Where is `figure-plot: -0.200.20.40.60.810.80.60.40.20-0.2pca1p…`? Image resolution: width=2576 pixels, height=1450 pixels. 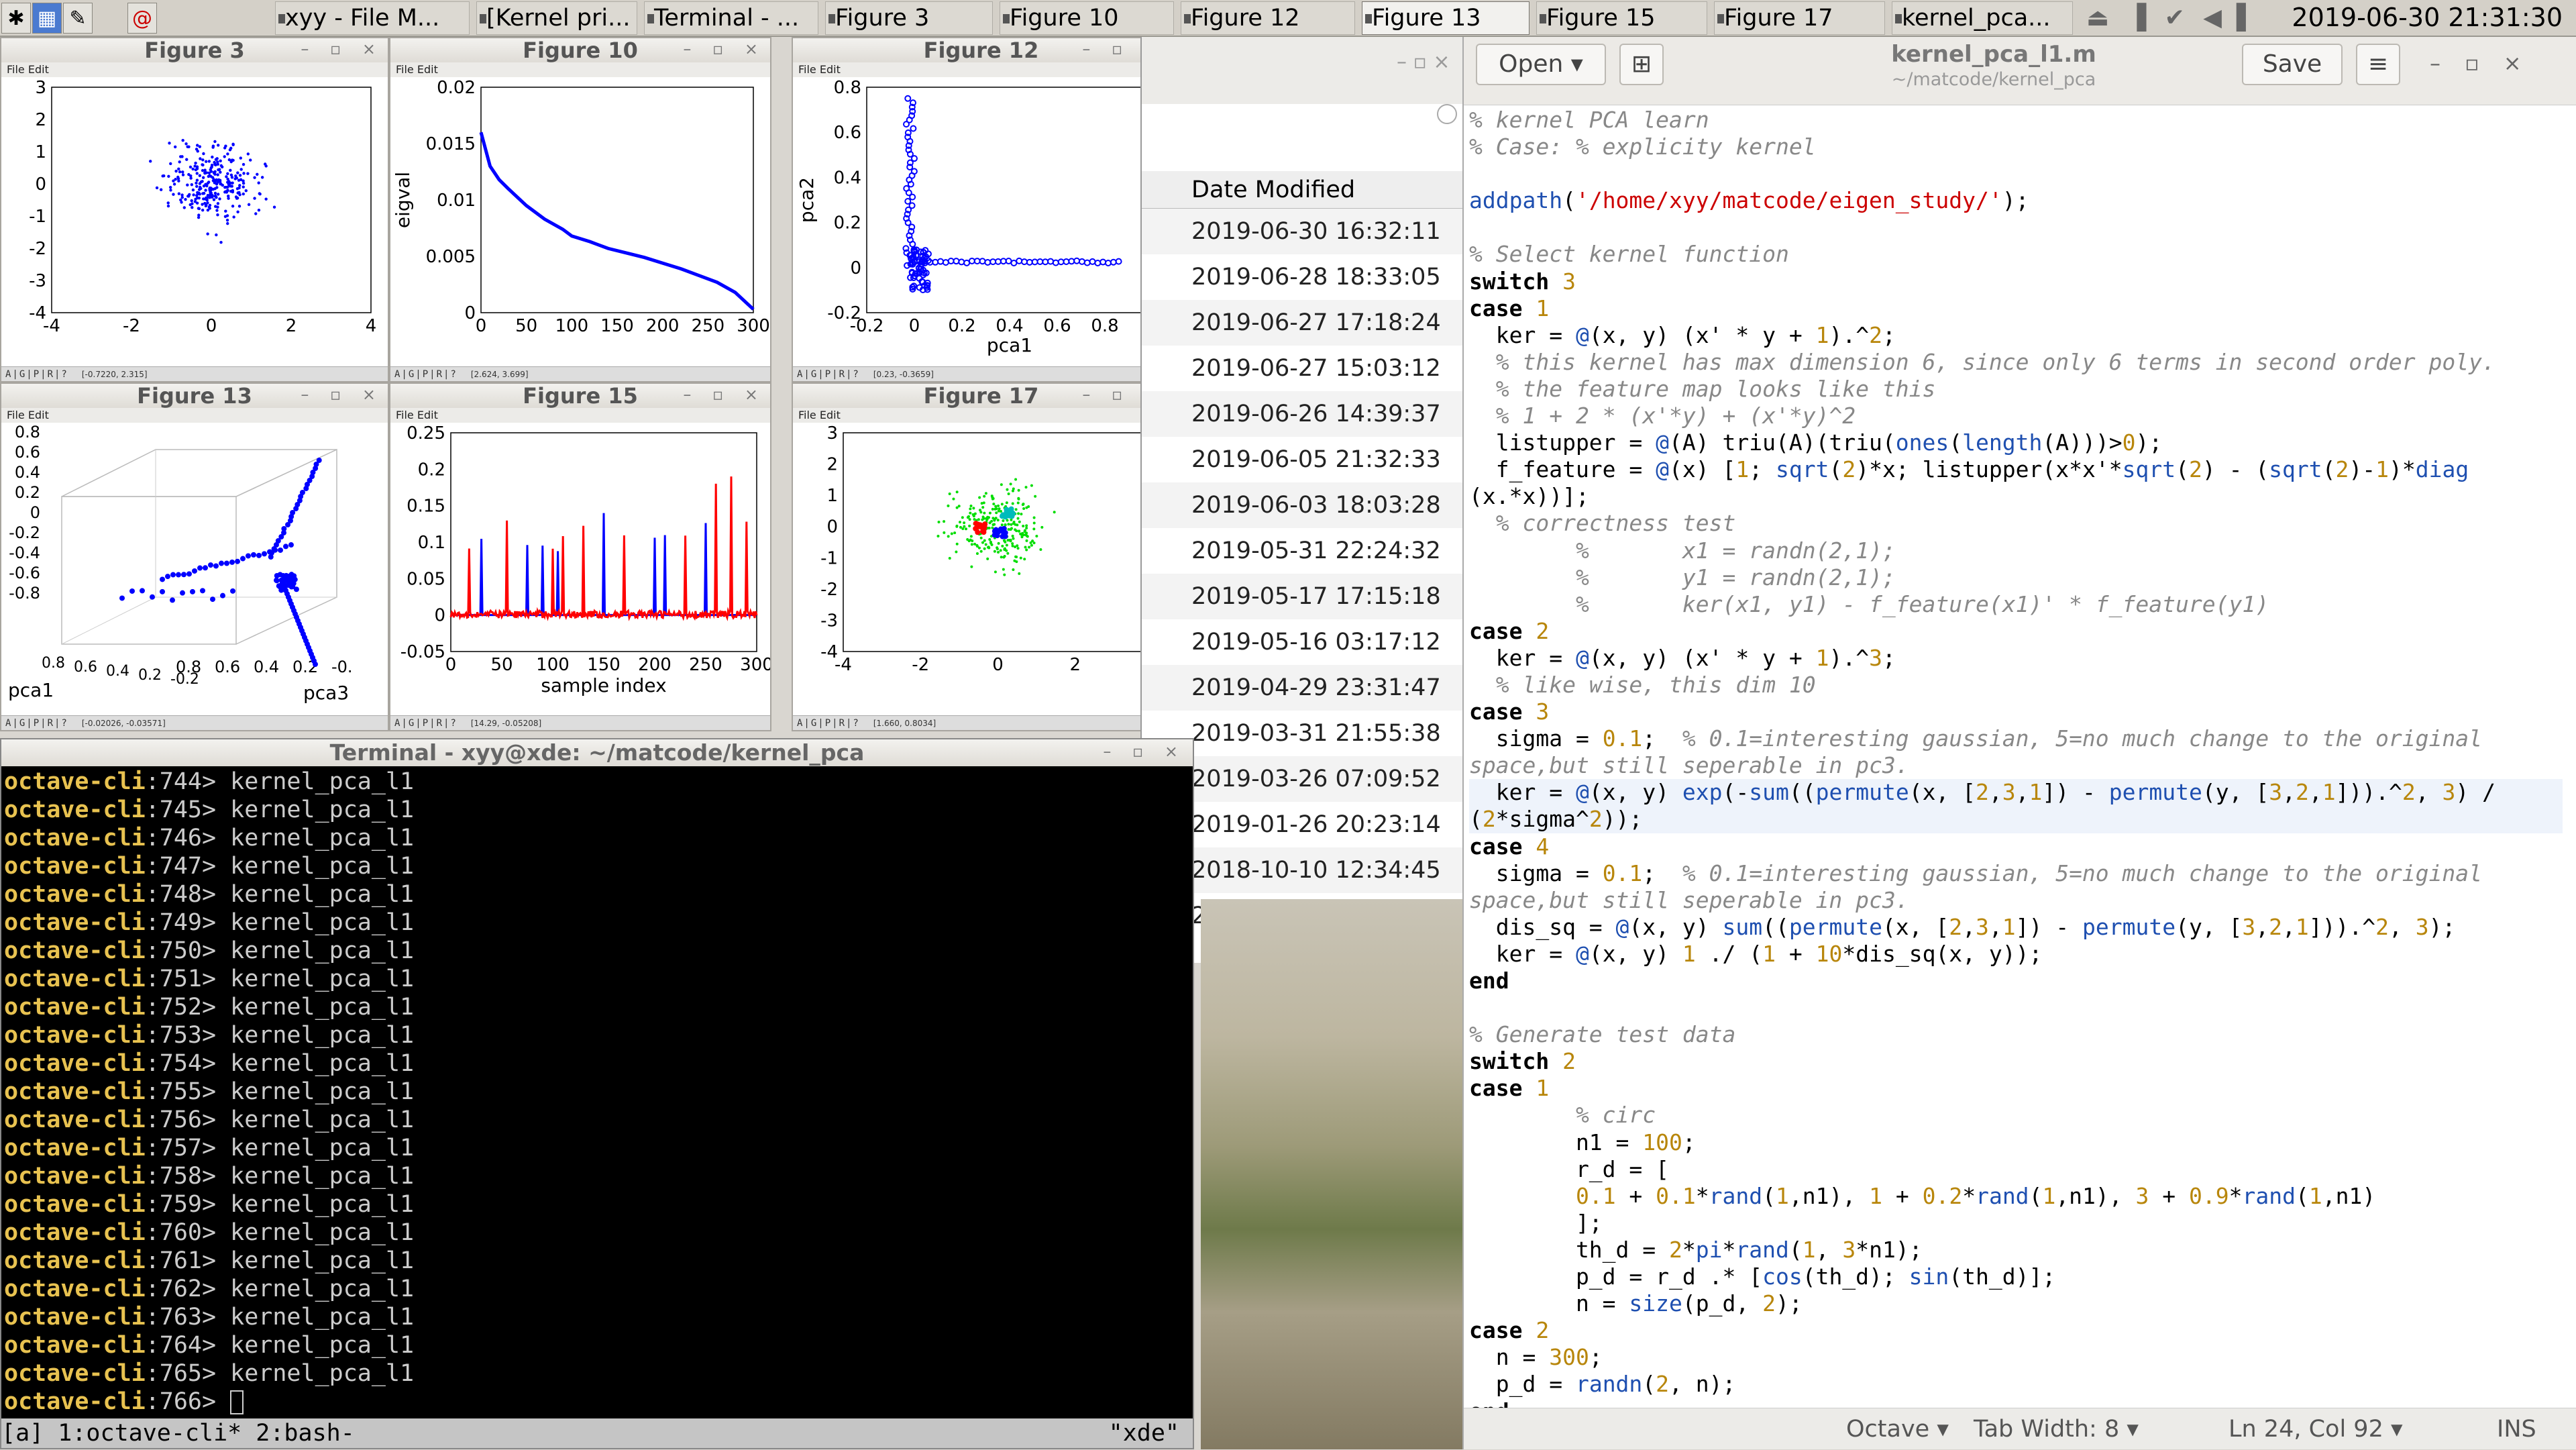 figure-plot: -0.200.20.40.60.810.80.60.40.20-0.2pca1p… is located at coordinates (981, 222).